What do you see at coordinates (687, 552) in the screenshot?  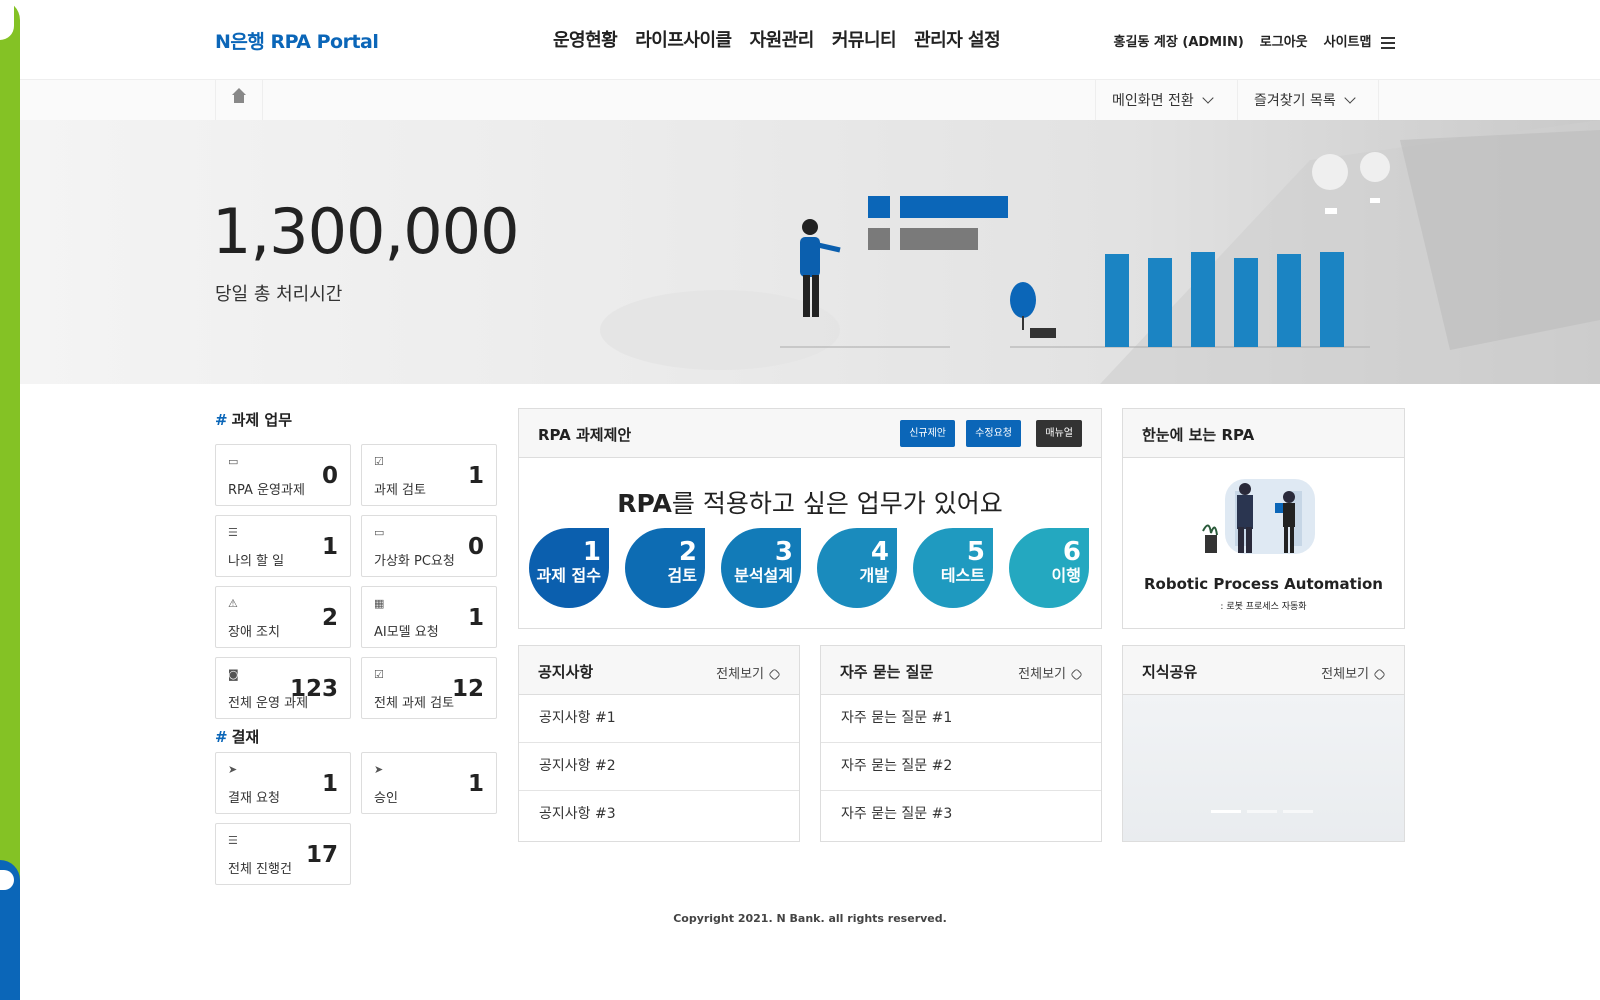 I see `step-number: 2` at bounding box center [687, 552].